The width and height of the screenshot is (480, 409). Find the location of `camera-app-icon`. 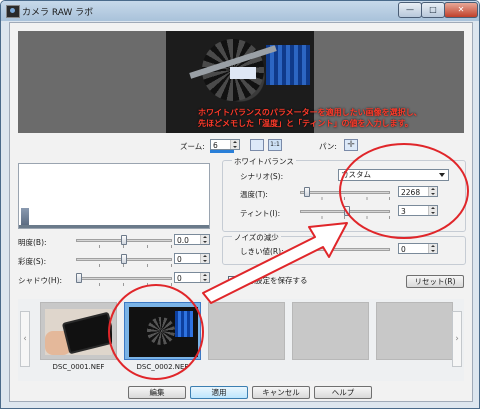

camera-app-icon is located at coordinates (13, 11).